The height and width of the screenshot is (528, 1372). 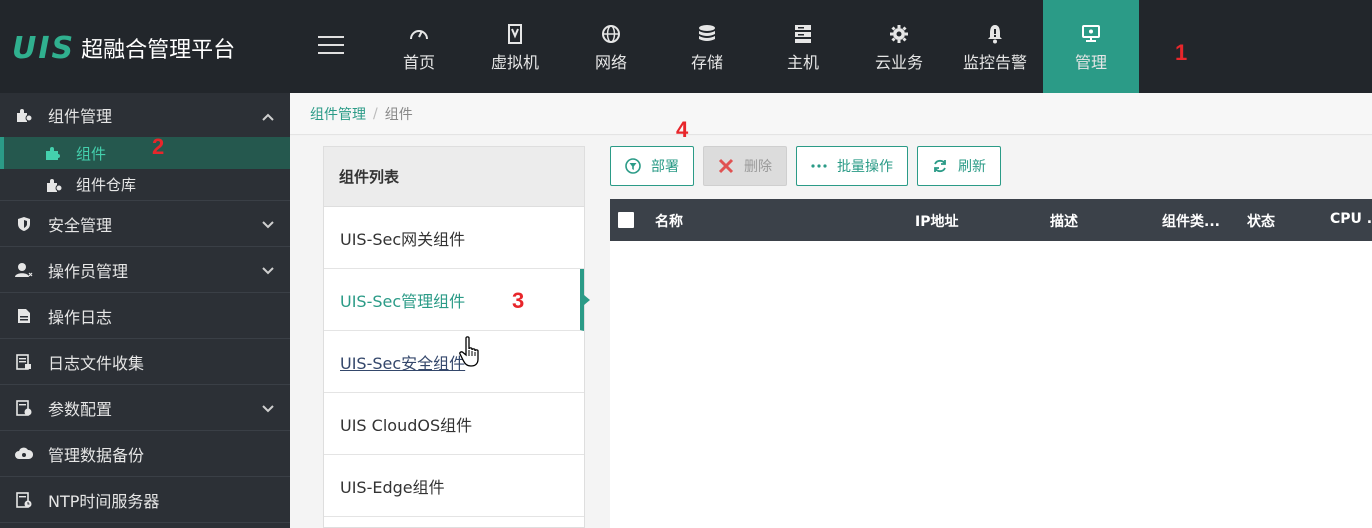 What do you see at coordinates (665, 167) in the screenshot?
I see `deploy-label: 部署` at bounding box center [665, 167].